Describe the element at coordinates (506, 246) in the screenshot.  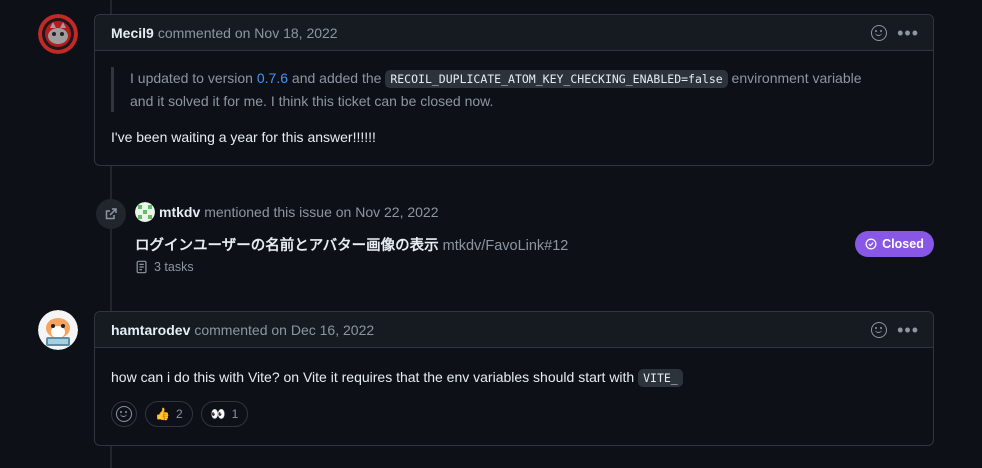
I see `referenced-issue-ref: mtkdv/FavoLink#12` at that location.